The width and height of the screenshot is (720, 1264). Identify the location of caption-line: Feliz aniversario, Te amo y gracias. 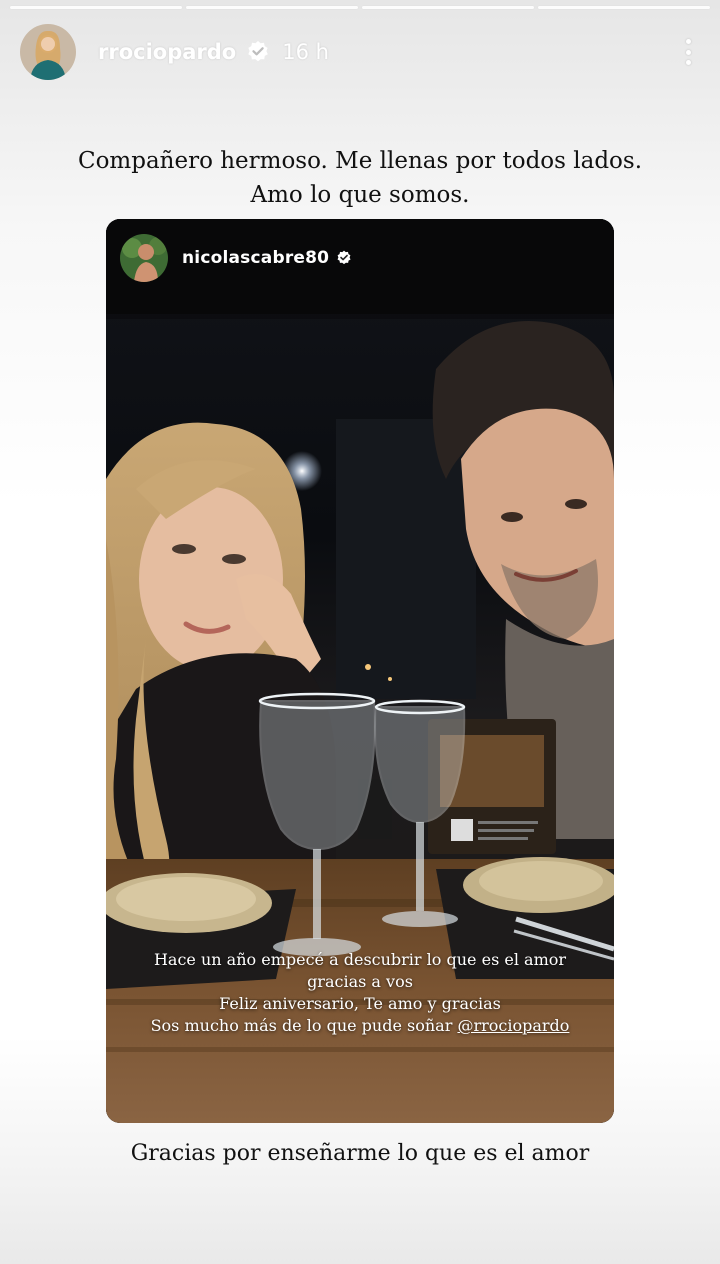
(360, 1003).